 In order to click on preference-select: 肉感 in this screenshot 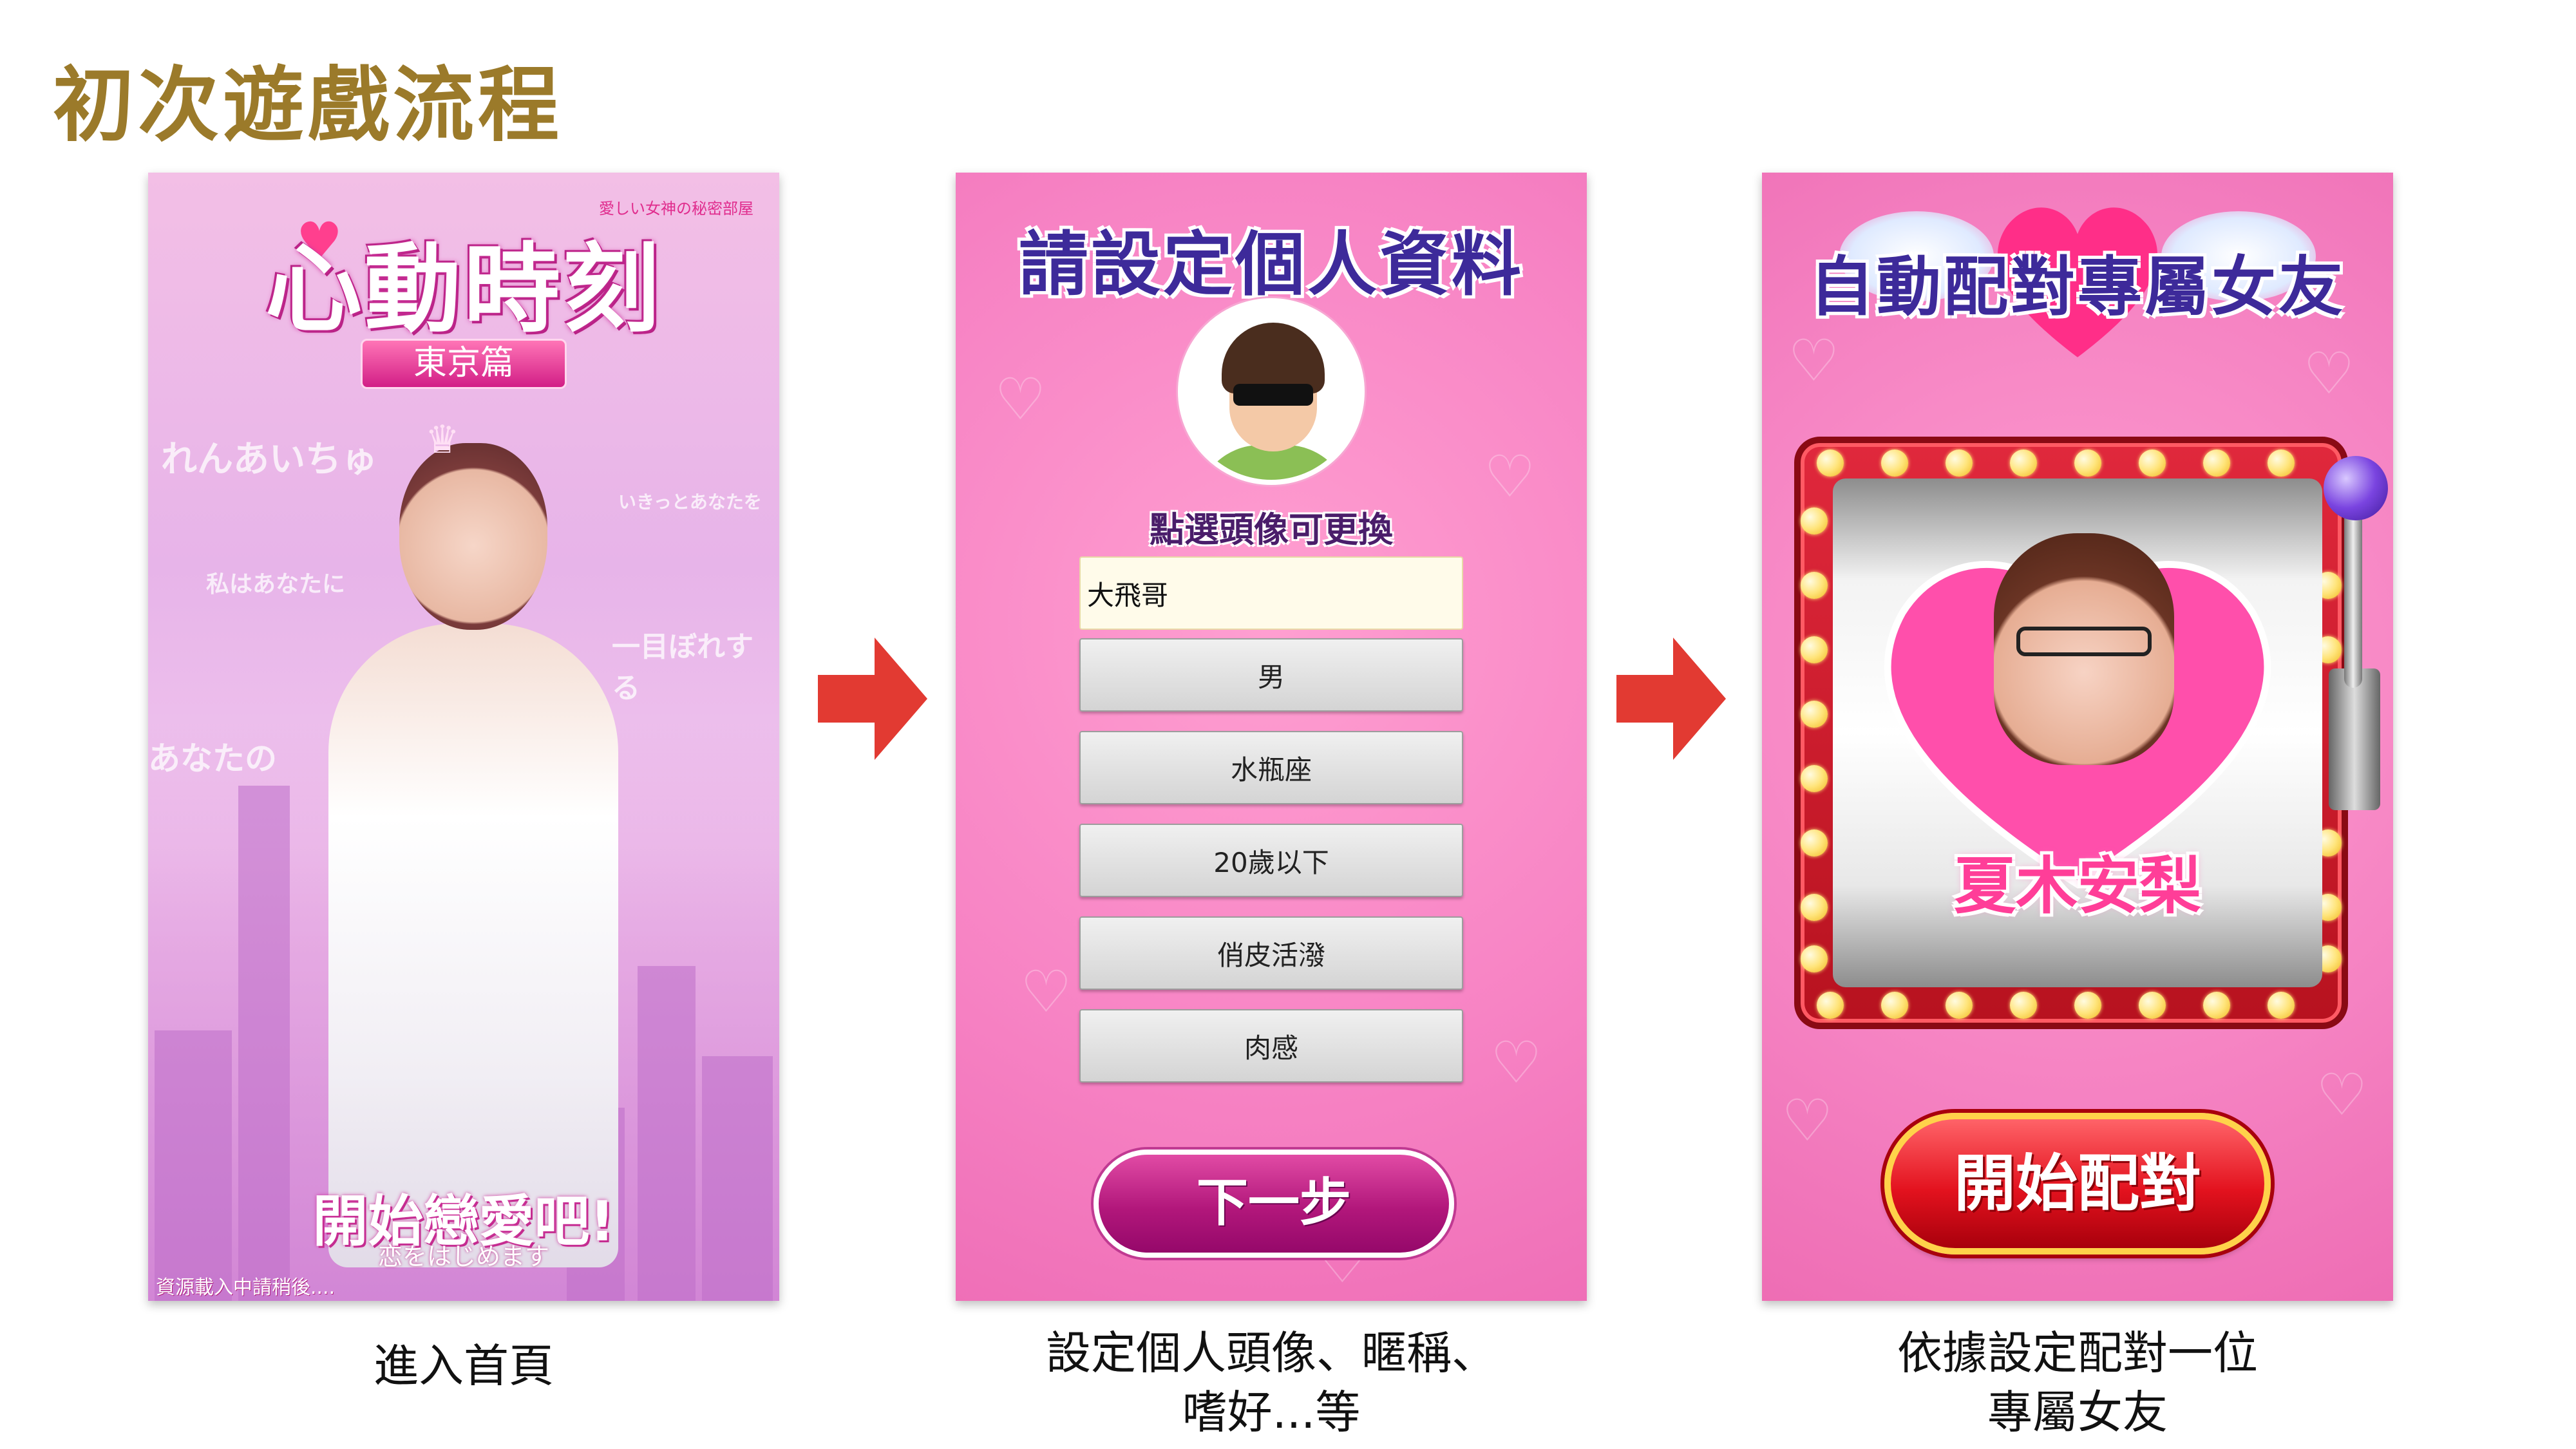, I will do `click(1271, 1046)`.